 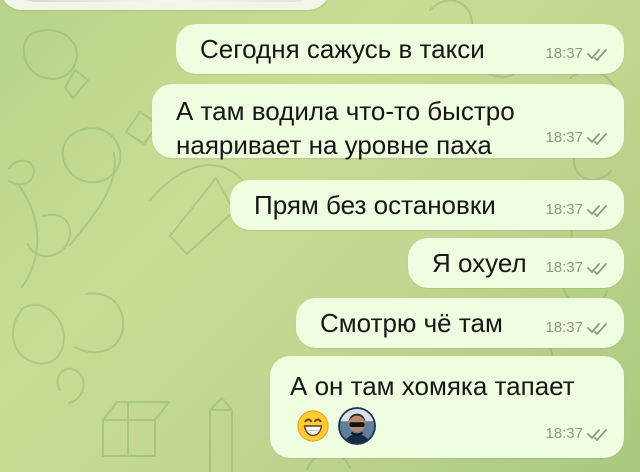 I want to click on message-text: Я охуел, so click(x=479, y=263).